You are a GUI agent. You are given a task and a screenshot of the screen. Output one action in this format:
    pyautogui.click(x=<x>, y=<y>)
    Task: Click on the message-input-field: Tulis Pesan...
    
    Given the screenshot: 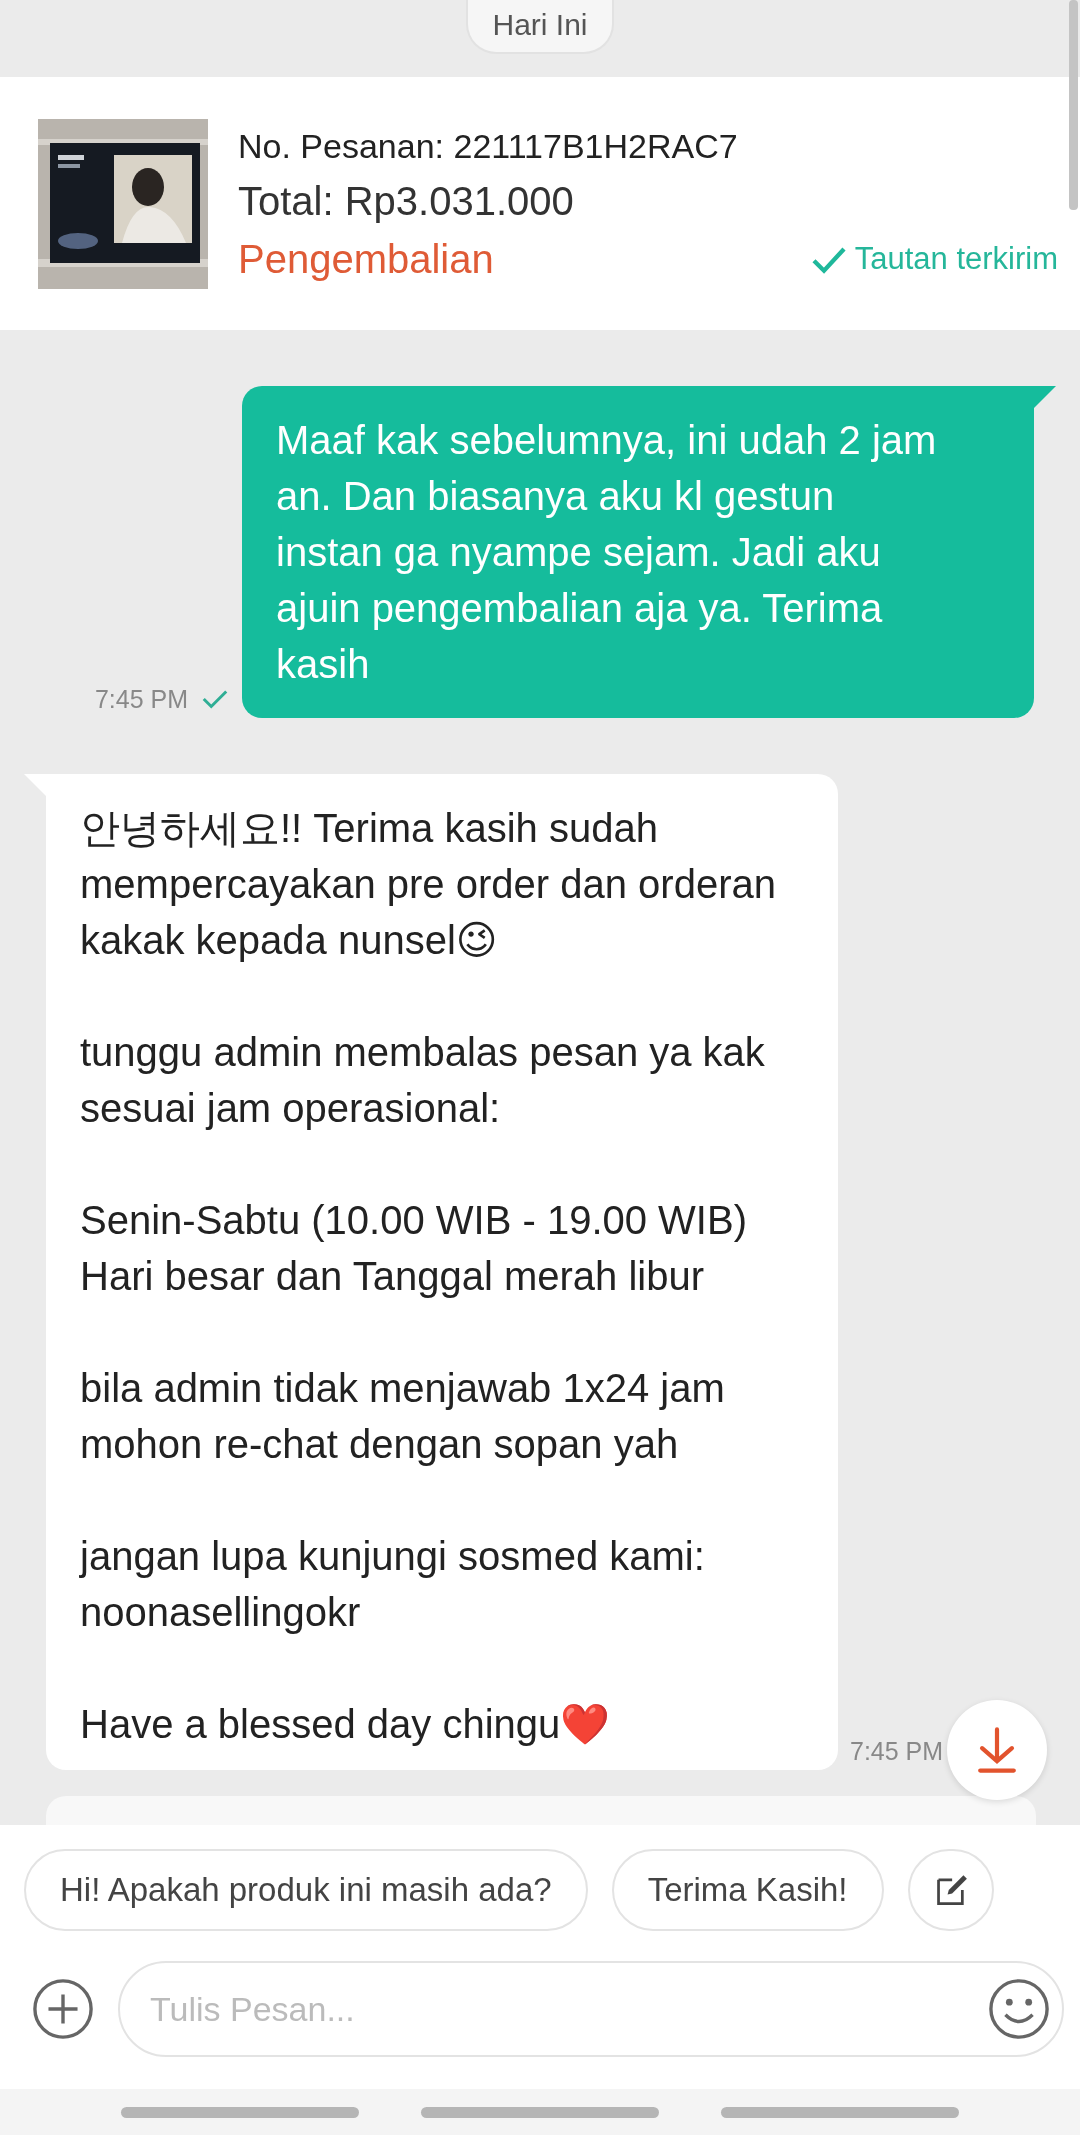 What is the action you would take?
    pyautogui.click(x=591, y=2009)
    